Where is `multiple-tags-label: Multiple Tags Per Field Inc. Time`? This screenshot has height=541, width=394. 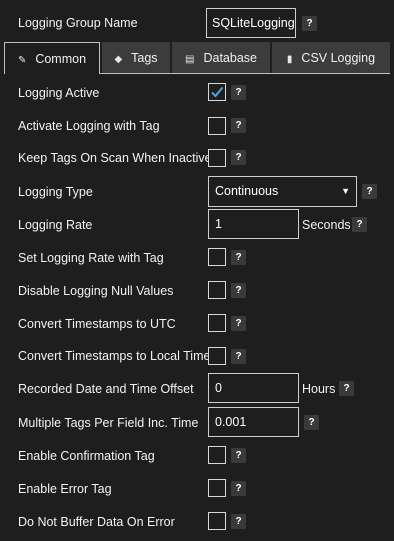
multiple-tags-label: Multiple Tags Per Field Inc. Time is located at coordinates (108, 423).